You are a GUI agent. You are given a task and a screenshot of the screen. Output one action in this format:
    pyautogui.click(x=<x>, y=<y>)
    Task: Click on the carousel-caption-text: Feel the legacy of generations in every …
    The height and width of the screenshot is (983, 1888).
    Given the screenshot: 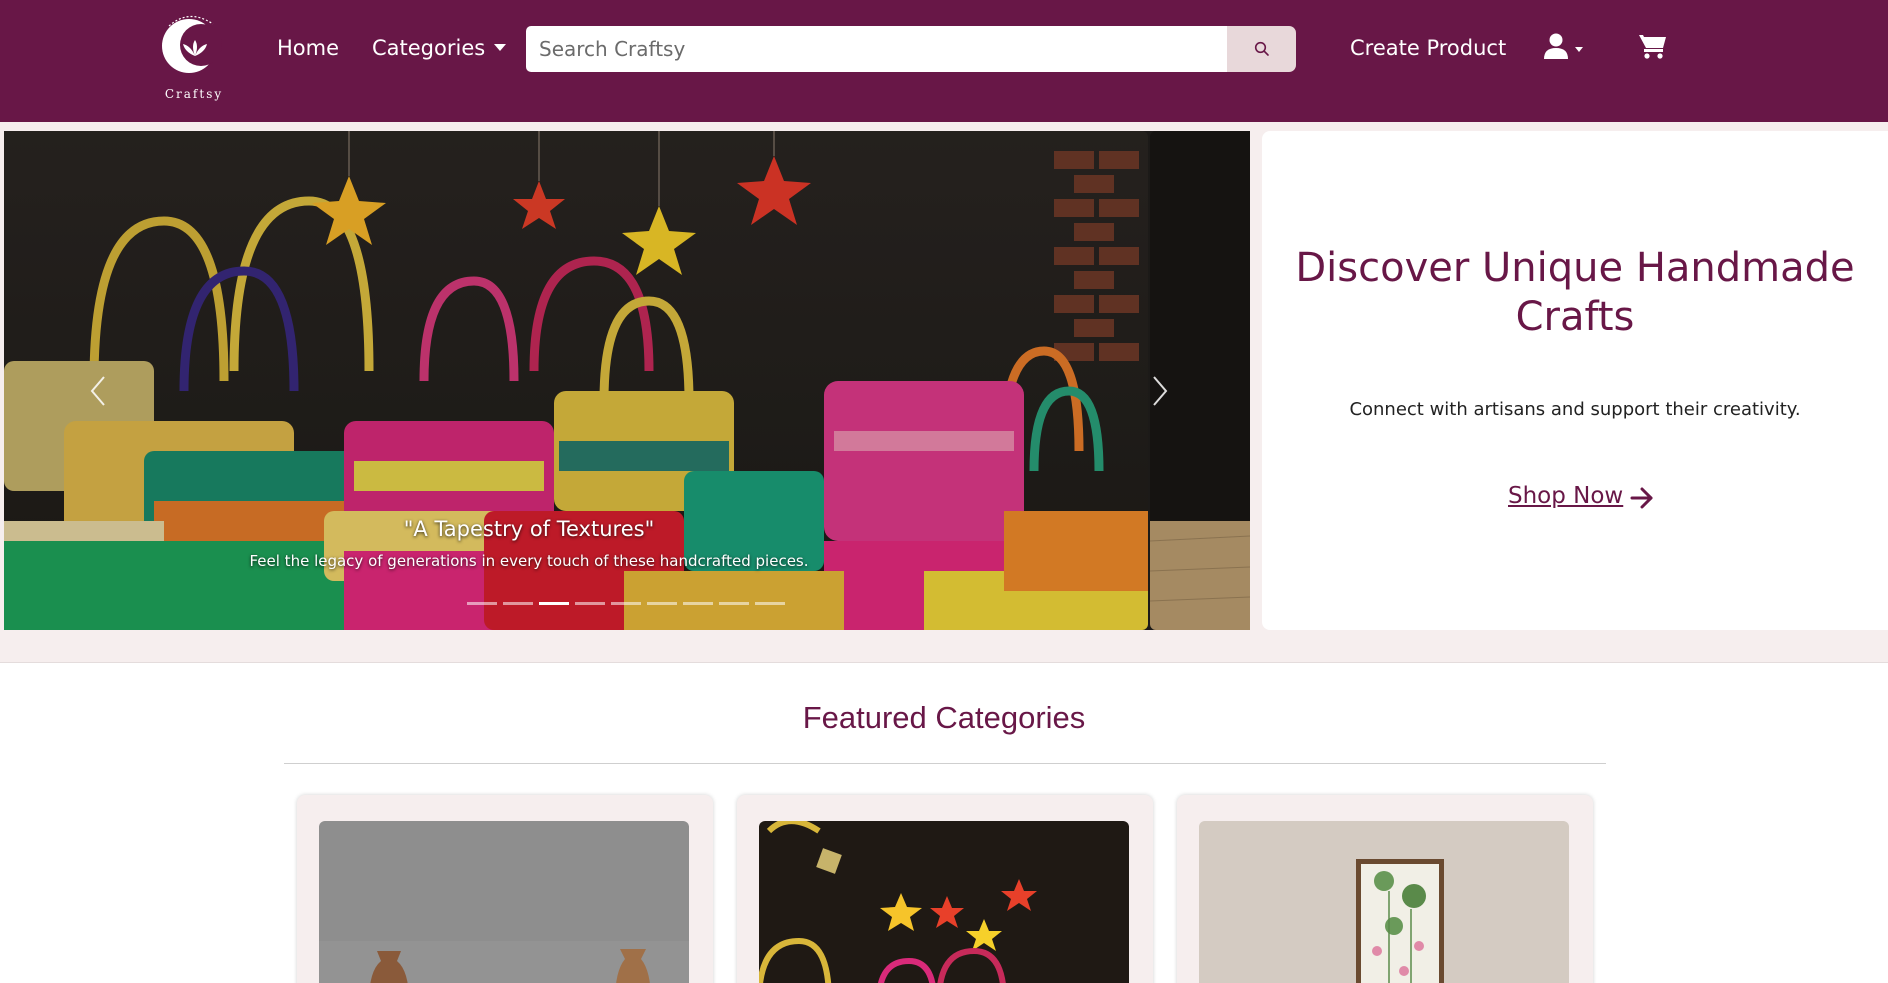 What is the action you would take?
    pyautogui.click(x=529, y=561)
    